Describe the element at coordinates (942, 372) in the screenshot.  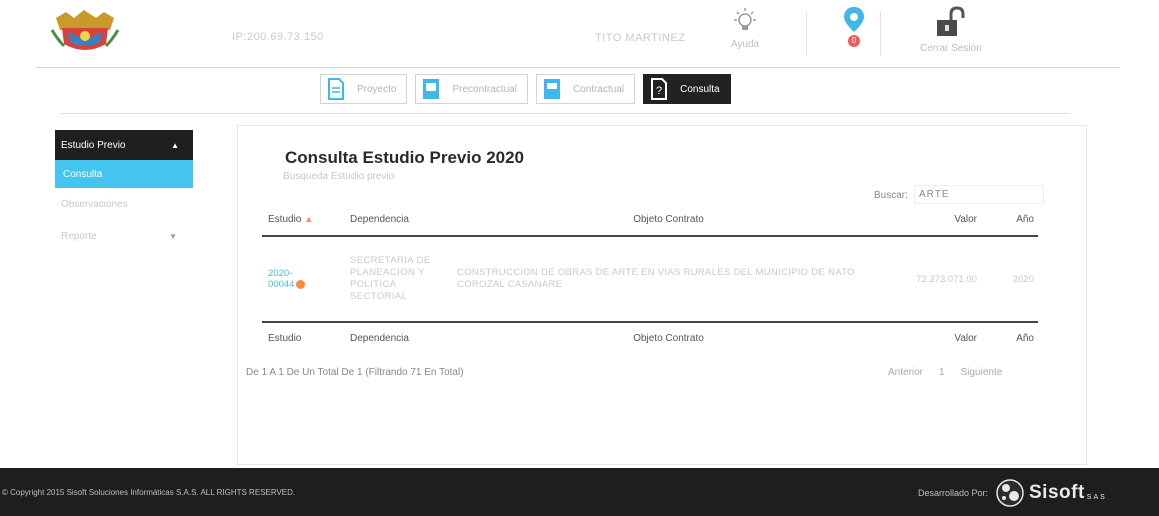
I see `pagination-page-1: 1` at that location.